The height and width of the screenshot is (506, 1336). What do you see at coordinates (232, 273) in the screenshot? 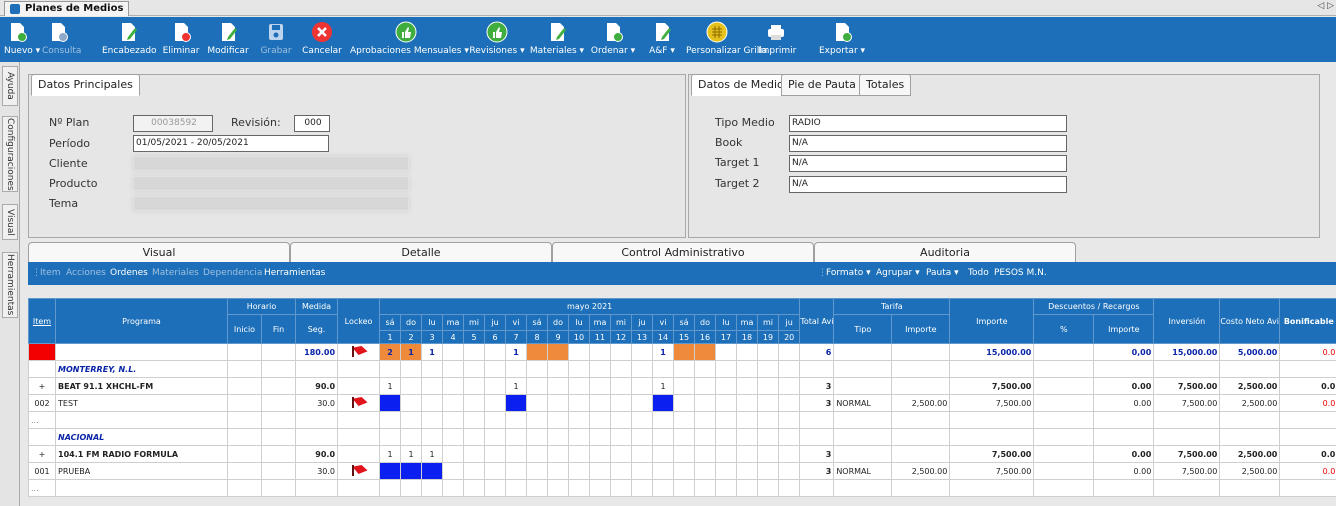
I see `menu-dependencia: Dependencia` at bounding box center [232, 273].